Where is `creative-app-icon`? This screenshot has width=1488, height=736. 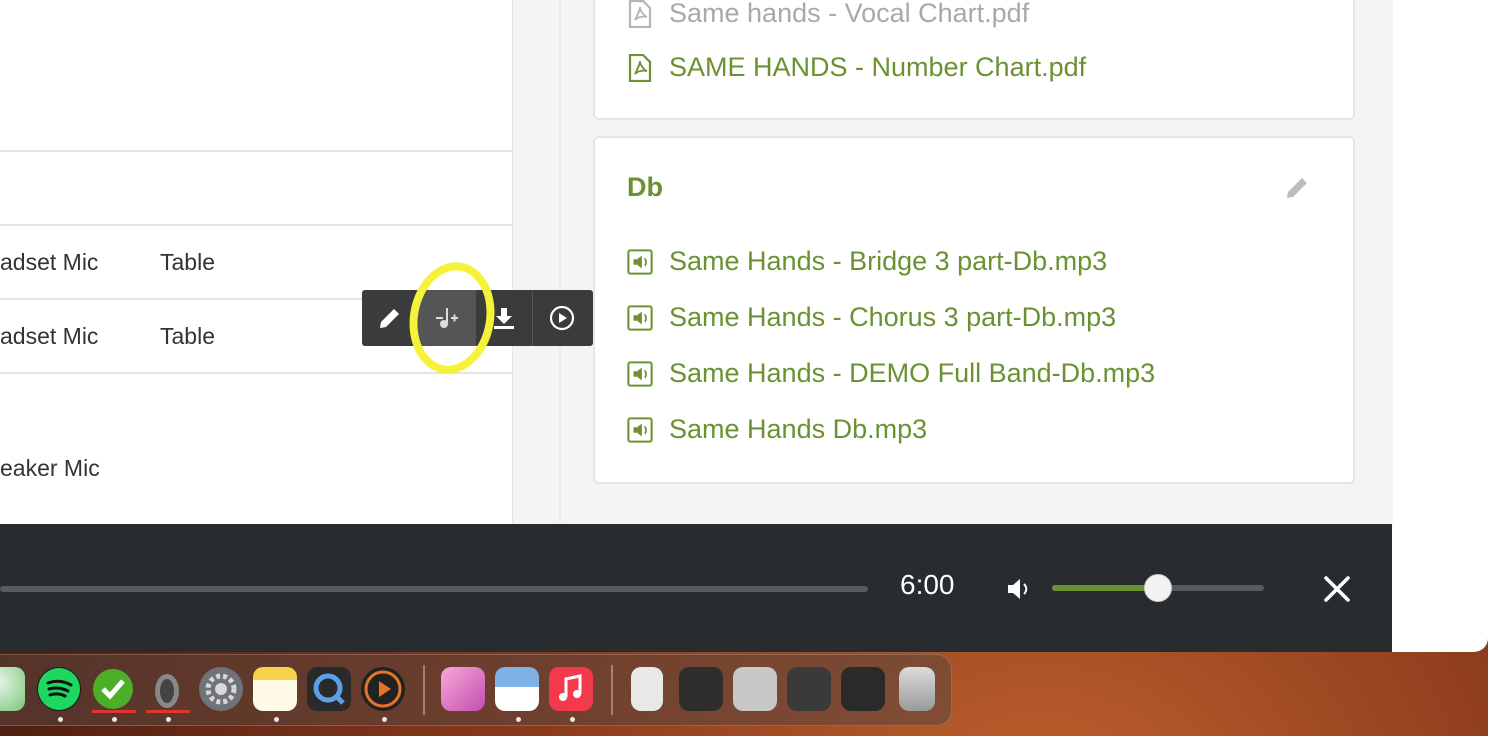
creative-app-icon is located at coordinates (463, 689).